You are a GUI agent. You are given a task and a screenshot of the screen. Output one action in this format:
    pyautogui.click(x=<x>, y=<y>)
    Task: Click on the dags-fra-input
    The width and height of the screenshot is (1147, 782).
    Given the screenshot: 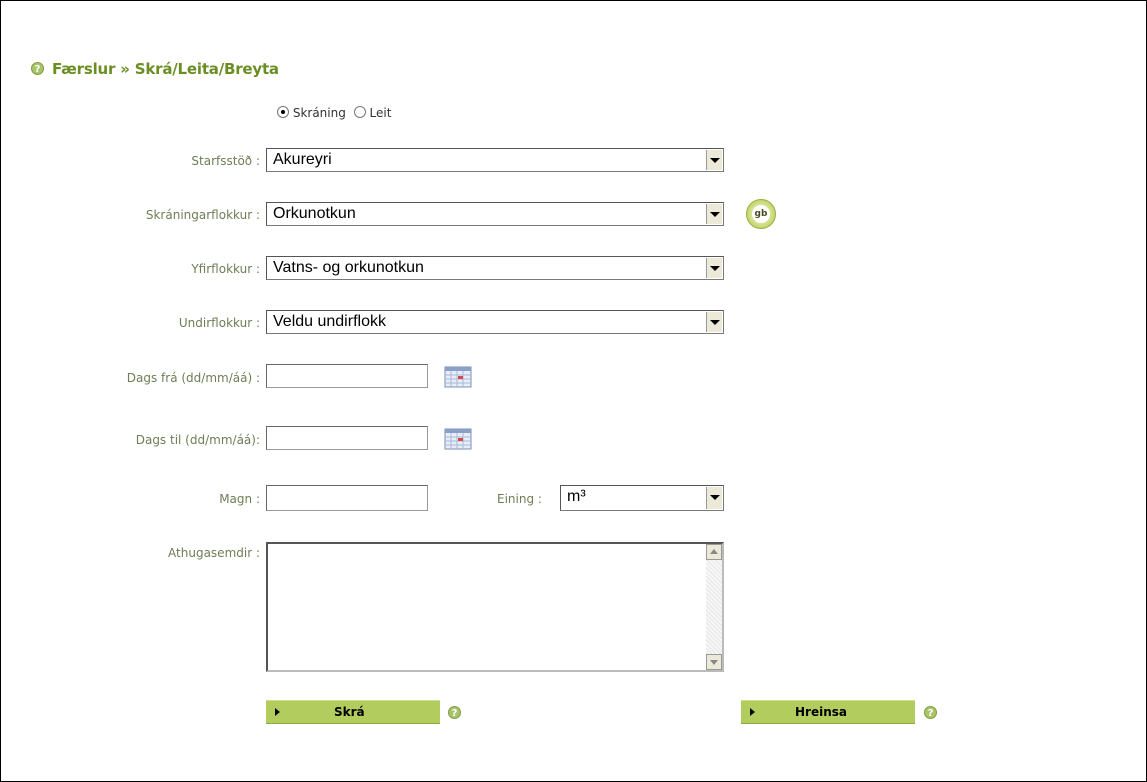 What is the action you would take?
    pyautogui.click(x=347, y=376)
    